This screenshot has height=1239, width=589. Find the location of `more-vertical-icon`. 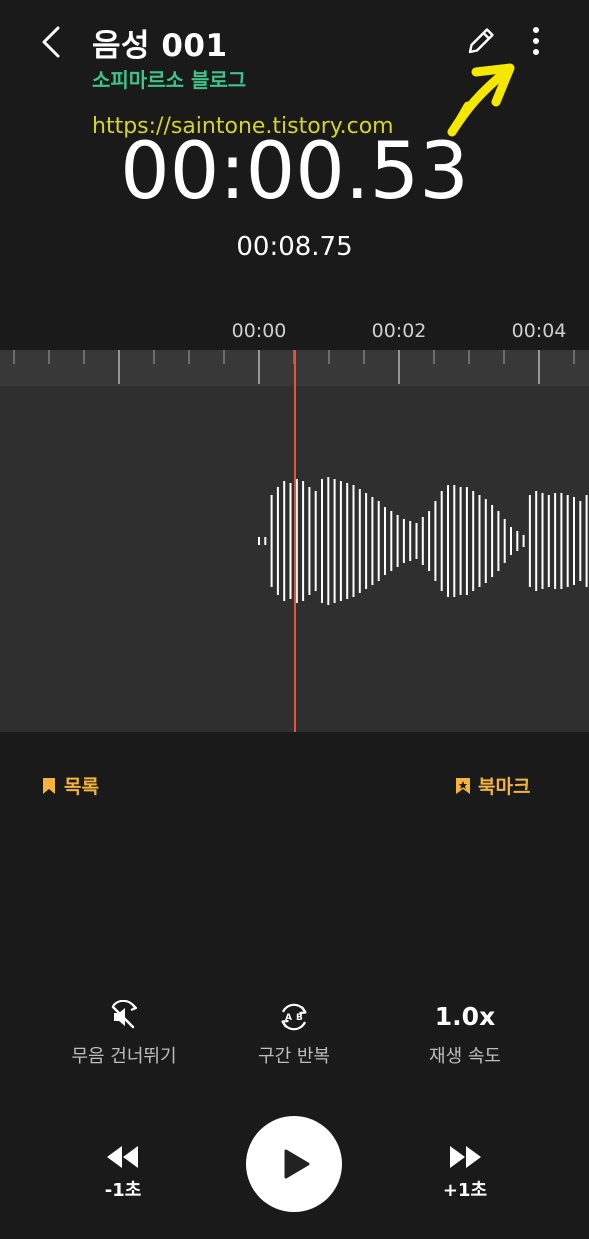

more-vertical-icon is located at coordinates (536, 41).